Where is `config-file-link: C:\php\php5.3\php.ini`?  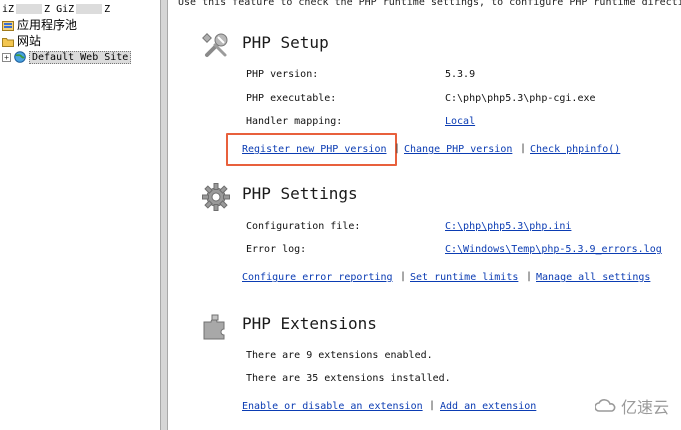
config-file-link: C:\php\php5.3\php.ini is located at coordinates (508, 226).